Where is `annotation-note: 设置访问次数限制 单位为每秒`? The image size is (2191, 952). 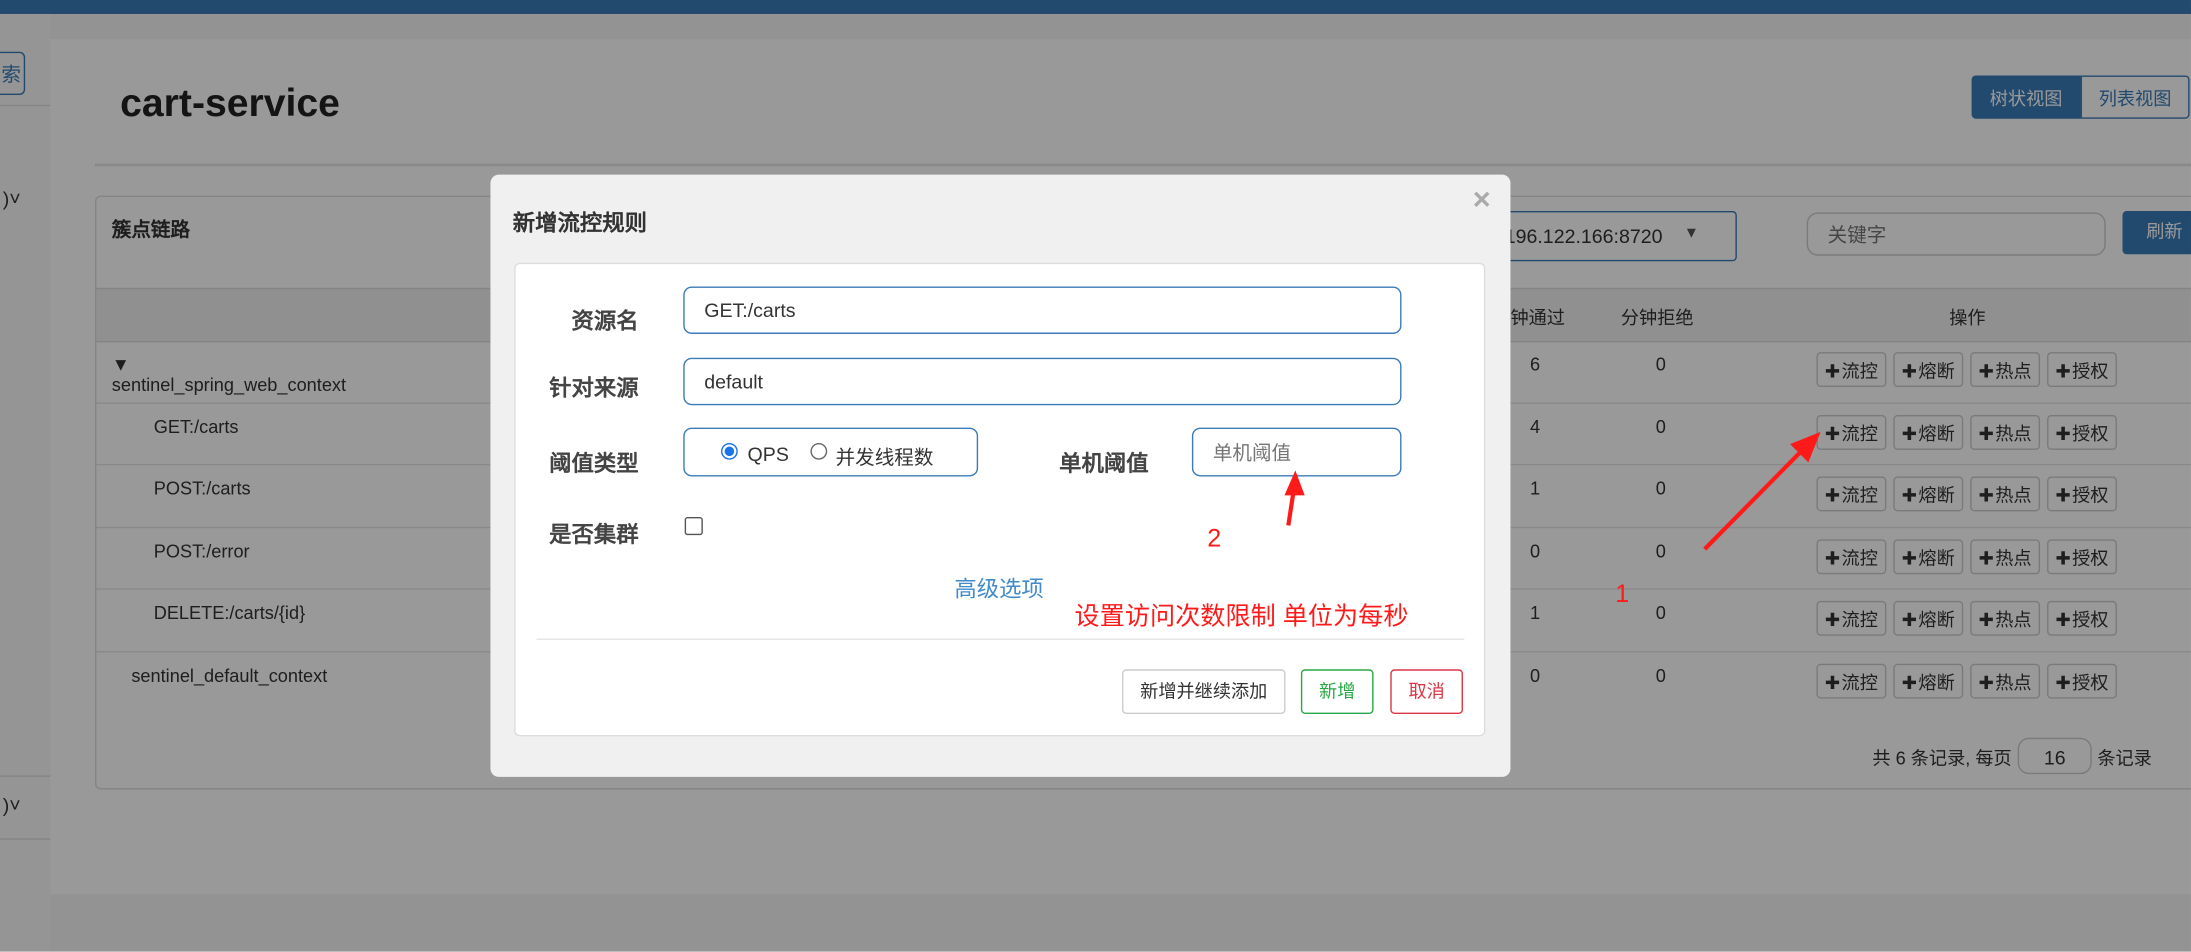
annotation-note: 设置访问次数限制 单位为每秒 is located at coordinates (1241, 616).